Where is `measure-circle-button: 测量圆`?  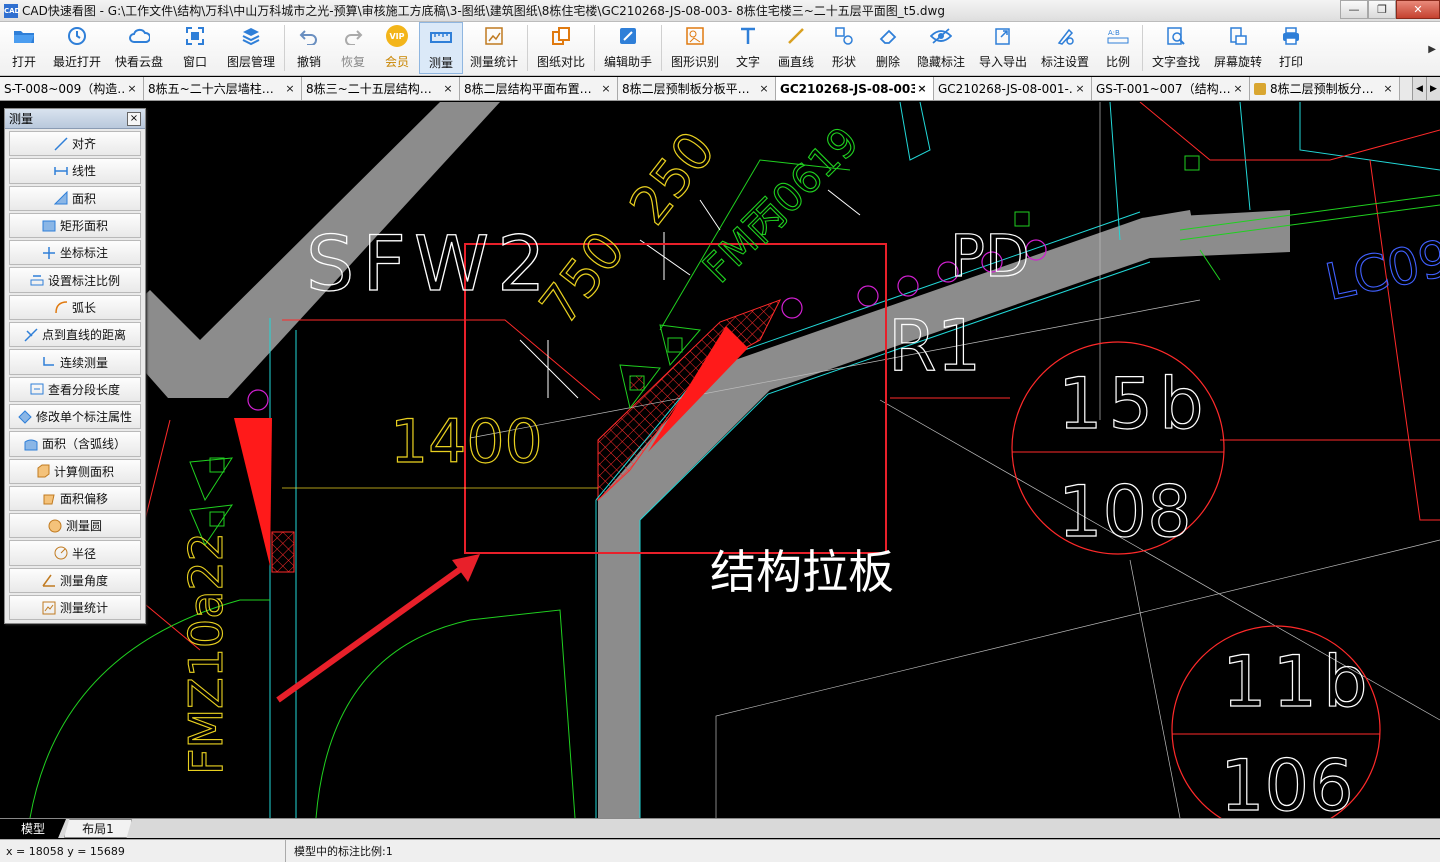
measure-circle-button: 测量圆 is located at coordinates (75, 526).